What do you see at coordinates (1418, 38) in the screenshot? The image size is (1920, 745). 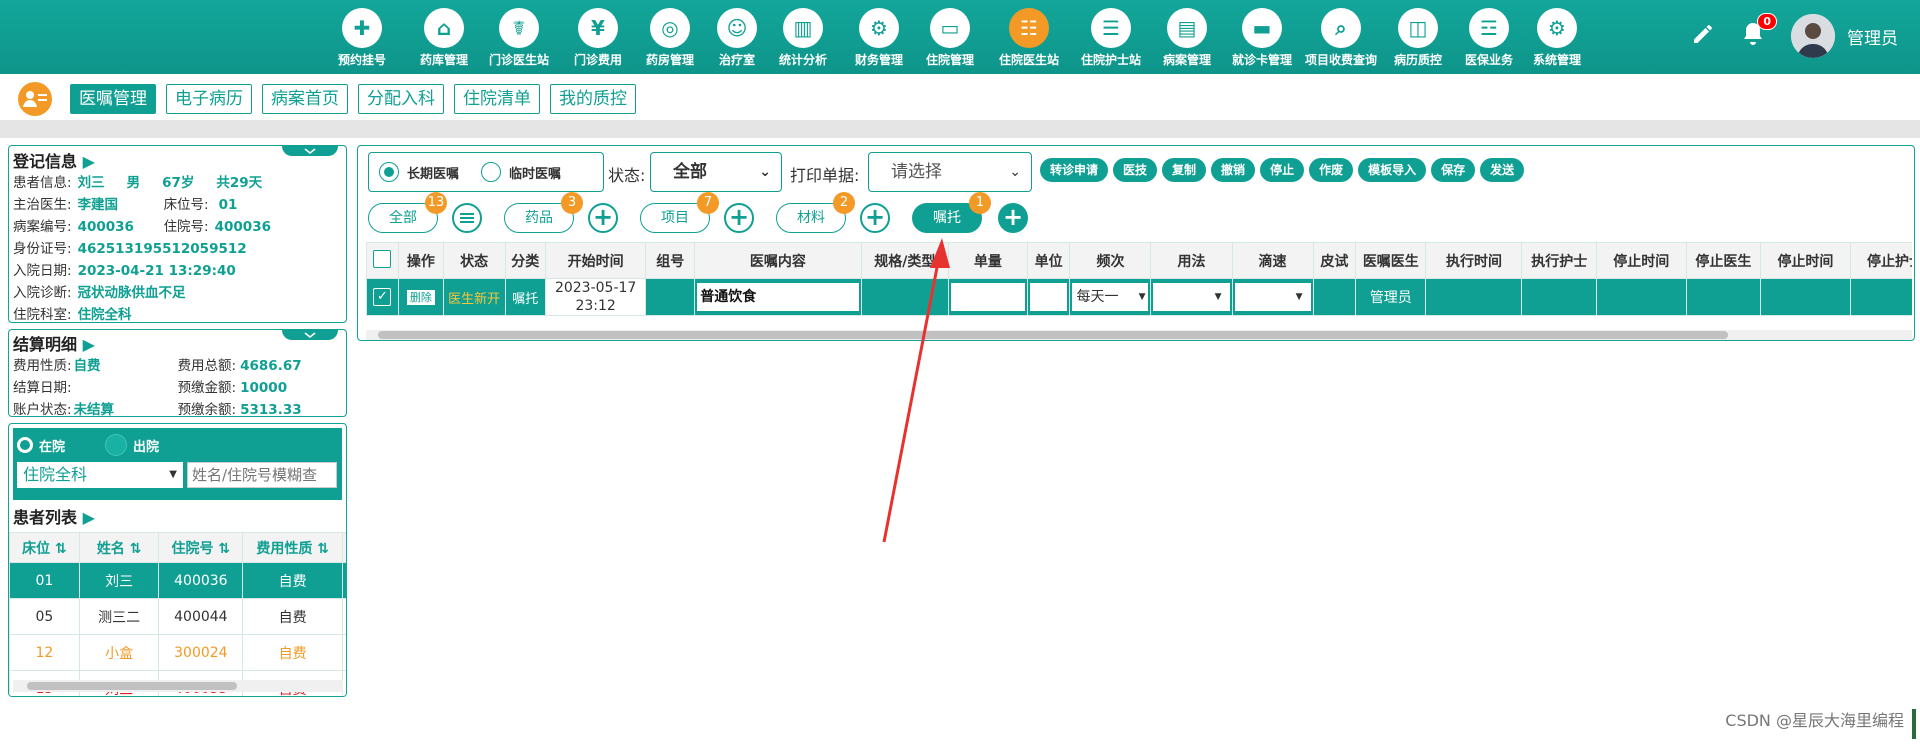 I see `module-quality: ◫ 病历质控` at bounding box center [1418, 38].